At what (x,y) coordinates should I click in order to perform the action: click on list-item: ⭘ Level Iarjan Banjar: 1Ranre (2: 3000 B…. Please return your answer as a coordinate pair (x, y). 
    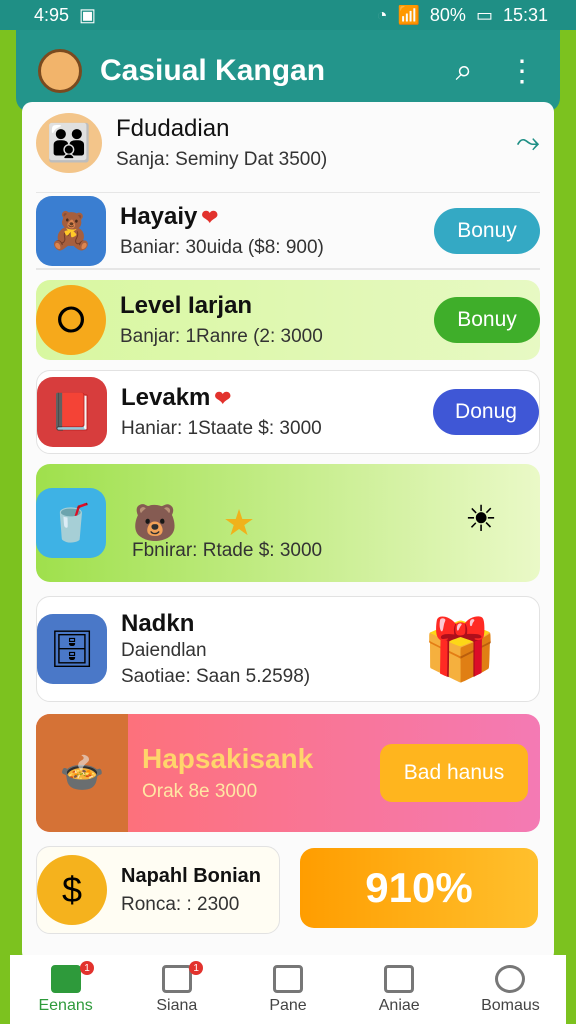
    Looking at the image, I should click on (288, 320).